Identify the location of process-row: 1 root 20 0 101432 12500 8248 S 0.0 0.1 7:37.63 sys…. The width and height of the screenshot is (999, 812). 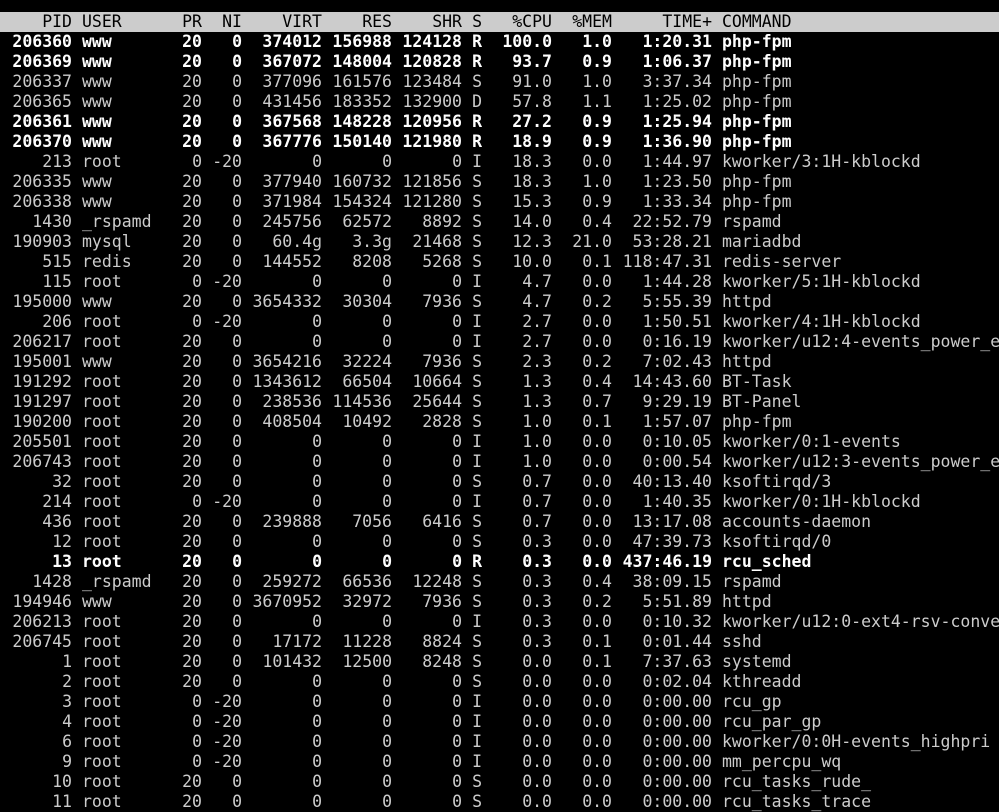
(499, 662).